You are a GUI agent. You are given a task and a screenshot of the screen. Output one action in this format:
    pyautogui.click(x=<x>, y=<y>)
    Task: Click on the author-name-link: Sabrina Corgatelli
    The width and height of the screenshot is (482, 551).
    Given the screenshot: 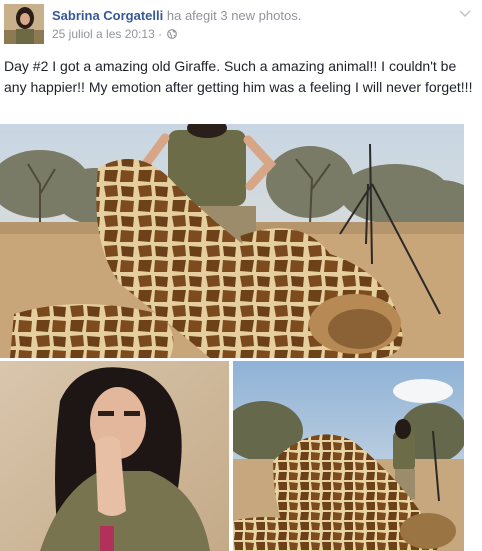 What is the action you would take?
    pyautogui.click(x=107, y=15)
    